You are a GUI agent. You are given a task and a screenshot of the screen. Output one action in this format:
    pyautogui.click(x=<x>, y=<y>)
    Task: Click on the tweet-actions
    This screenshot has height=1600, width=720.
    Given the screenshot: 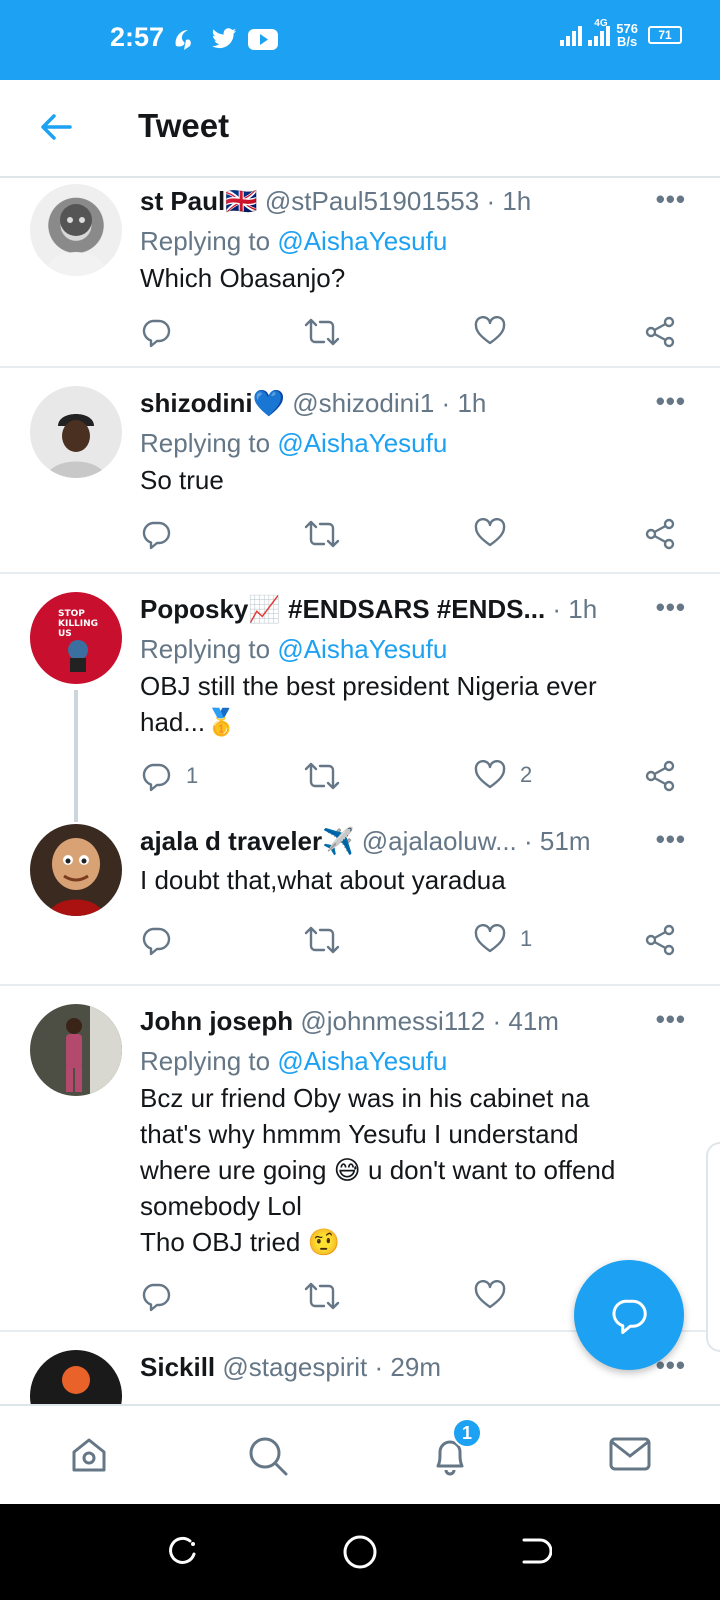 What is the action you would take?
    pyautogui.click(x=415, y=536)
    